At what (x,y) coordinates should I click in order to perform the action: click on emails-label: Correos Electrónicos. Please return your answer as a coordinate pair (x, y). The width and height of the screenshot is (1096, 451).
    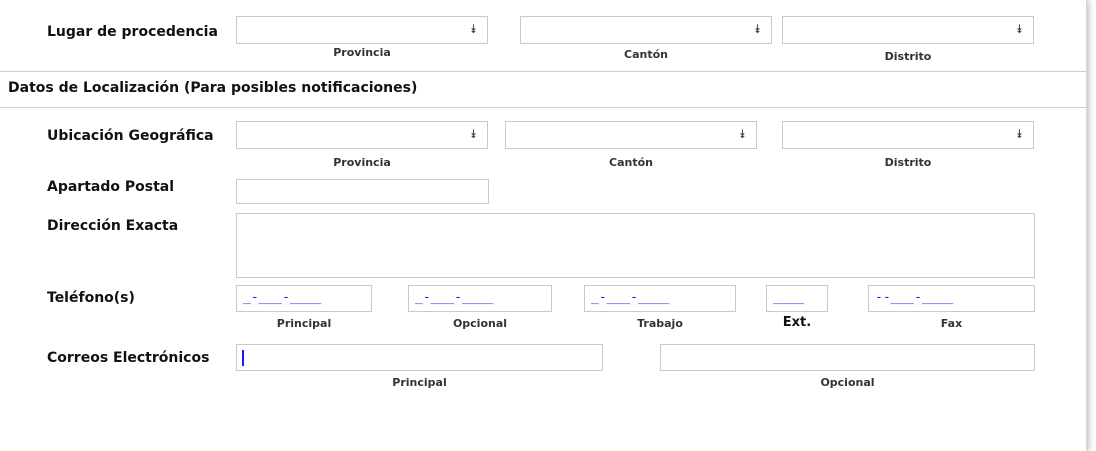
    Looking at the image, I should click on (128, 358).